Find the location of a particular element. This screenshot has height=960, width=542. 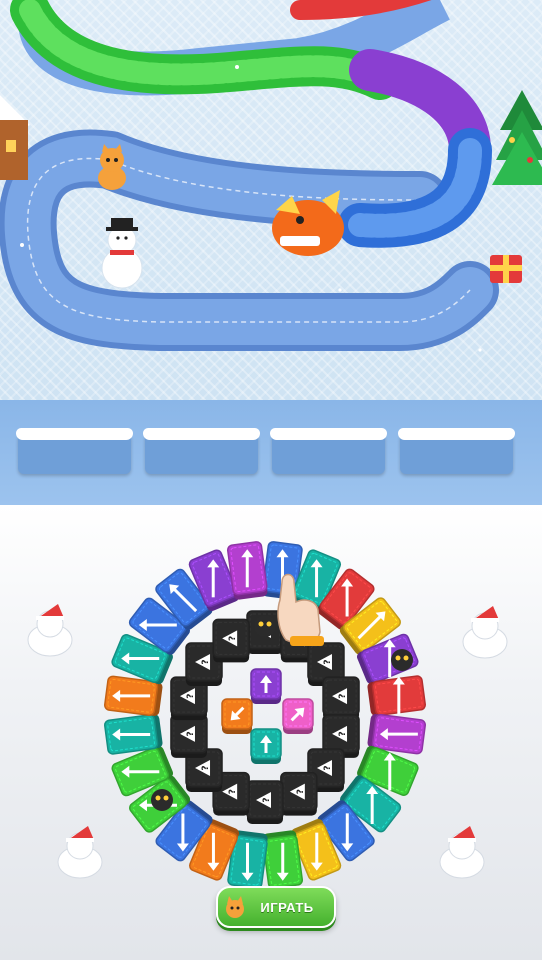

mystery-tile-7: ? is located at coordinates (299, 793).